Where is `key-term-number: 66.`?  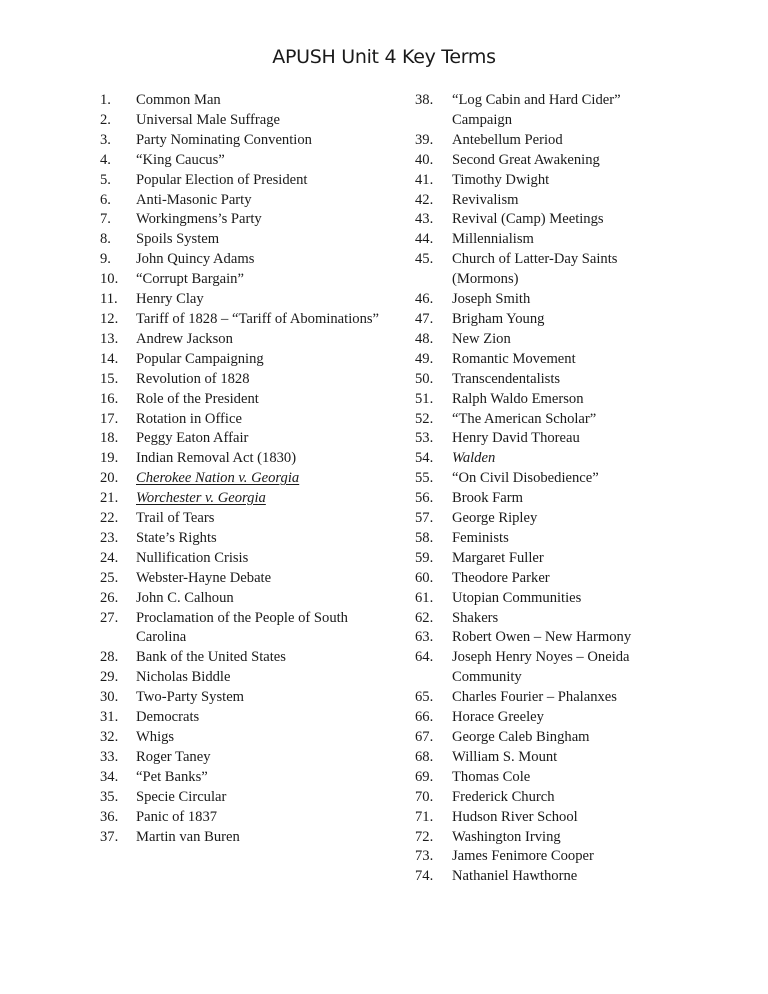 key-term-number: 66. is located at coordinates (424, 717).